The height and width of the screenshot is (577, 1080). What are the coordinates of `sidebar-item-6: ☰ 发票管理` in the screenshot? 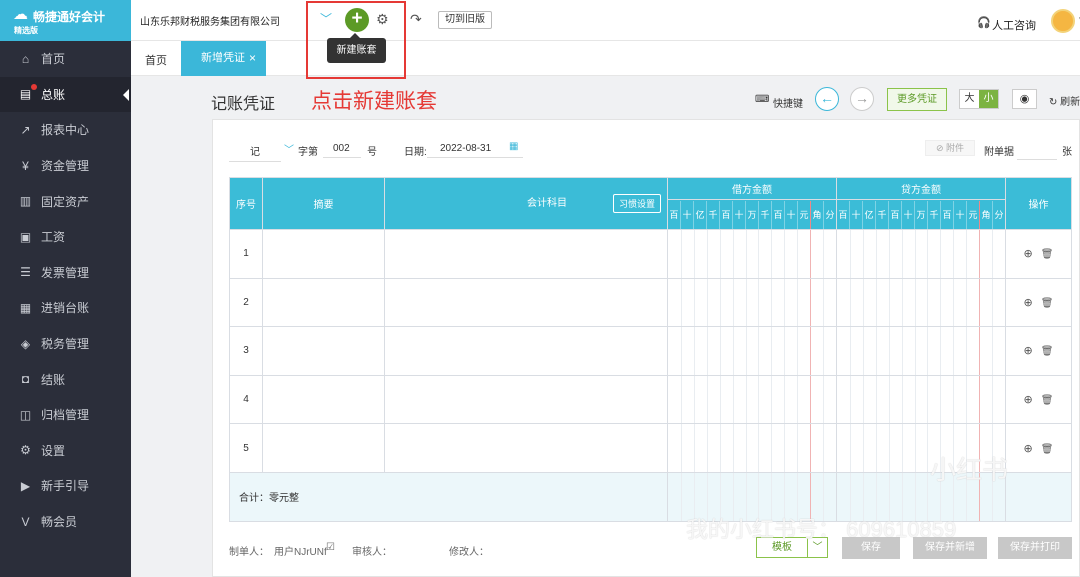 It's located at (65, 273).